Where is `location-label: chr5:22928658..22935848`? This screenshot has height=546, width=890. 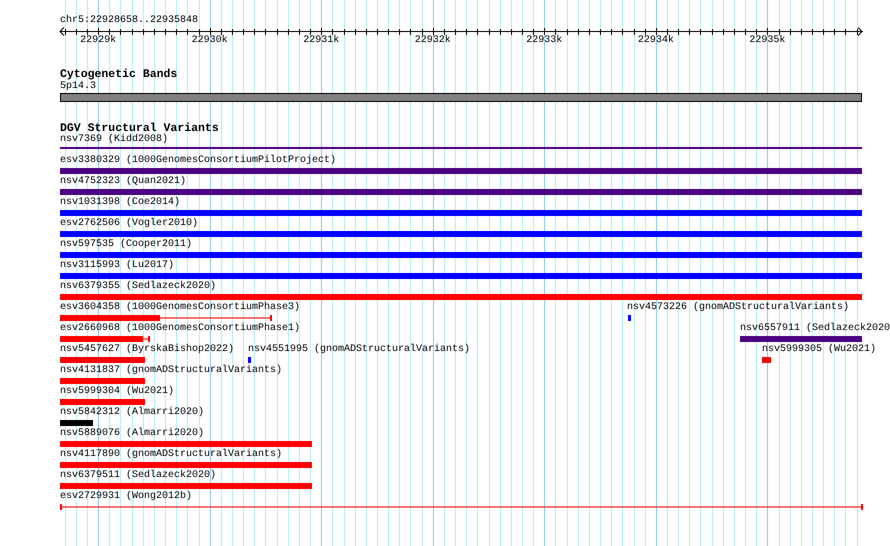
location-label: chr5:22928658..22935848 is located at coordinates (129, 21).